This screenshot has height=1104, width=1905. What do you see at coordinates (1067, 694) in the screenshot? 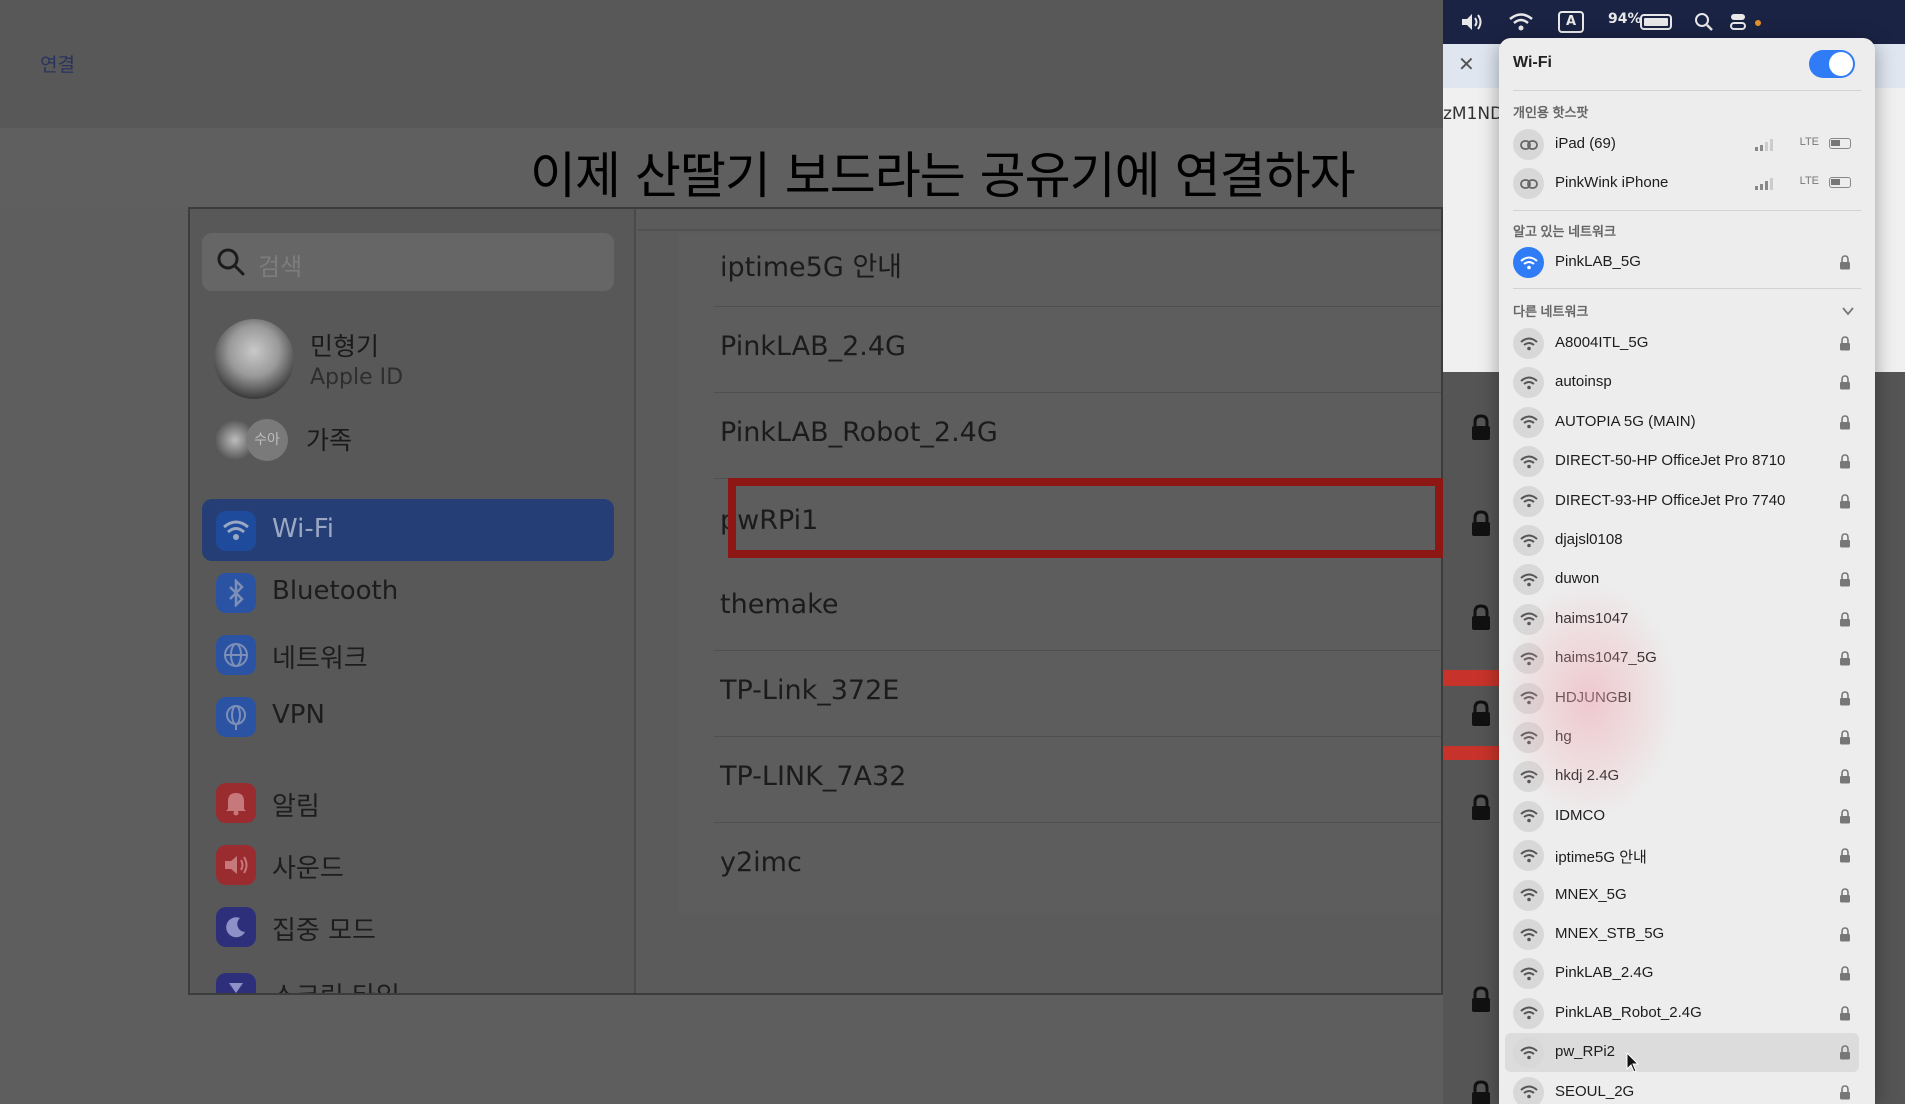
I see `network-row: TP-Link_372E` at bounding box center [1067, 694].